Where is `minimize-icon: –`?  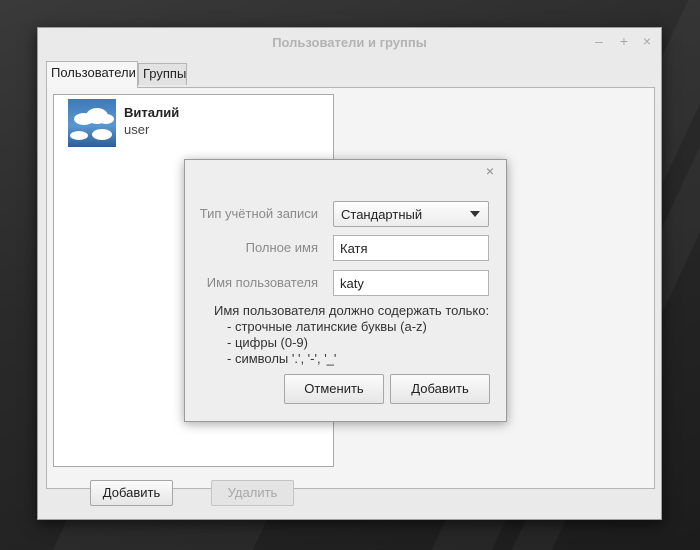
minimize-icon: – is located at coordinates (599, 41).